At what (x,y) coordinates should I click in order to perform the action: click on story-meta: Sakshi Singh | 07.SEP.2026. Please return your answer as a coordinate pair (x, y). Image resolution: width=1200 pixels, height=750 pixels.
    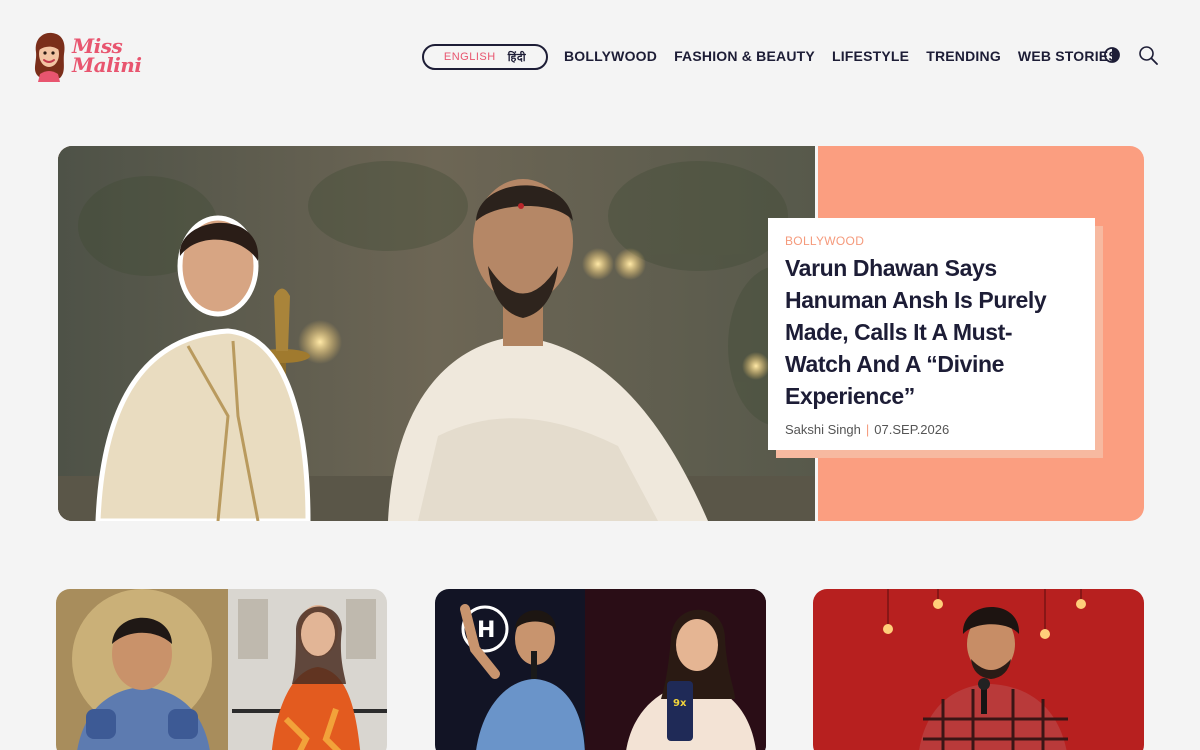
    Looking at the image, I should click on (931, 429).